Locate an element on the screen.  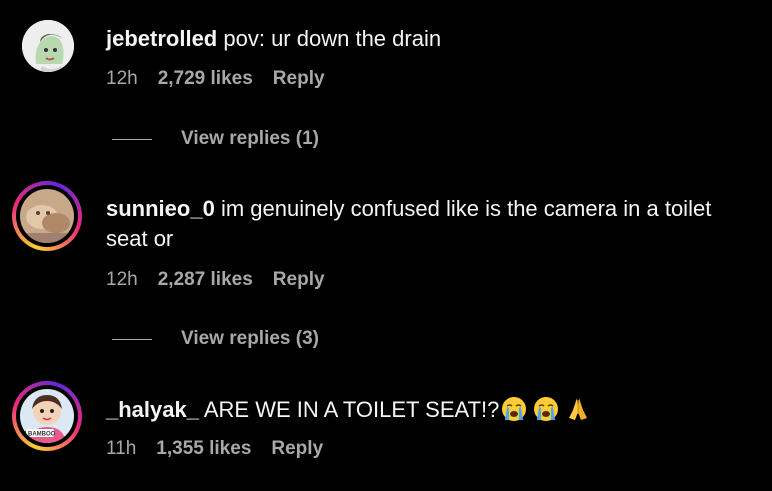
comment-body: pov: ur down the drain is located at coordinates (332, 38).